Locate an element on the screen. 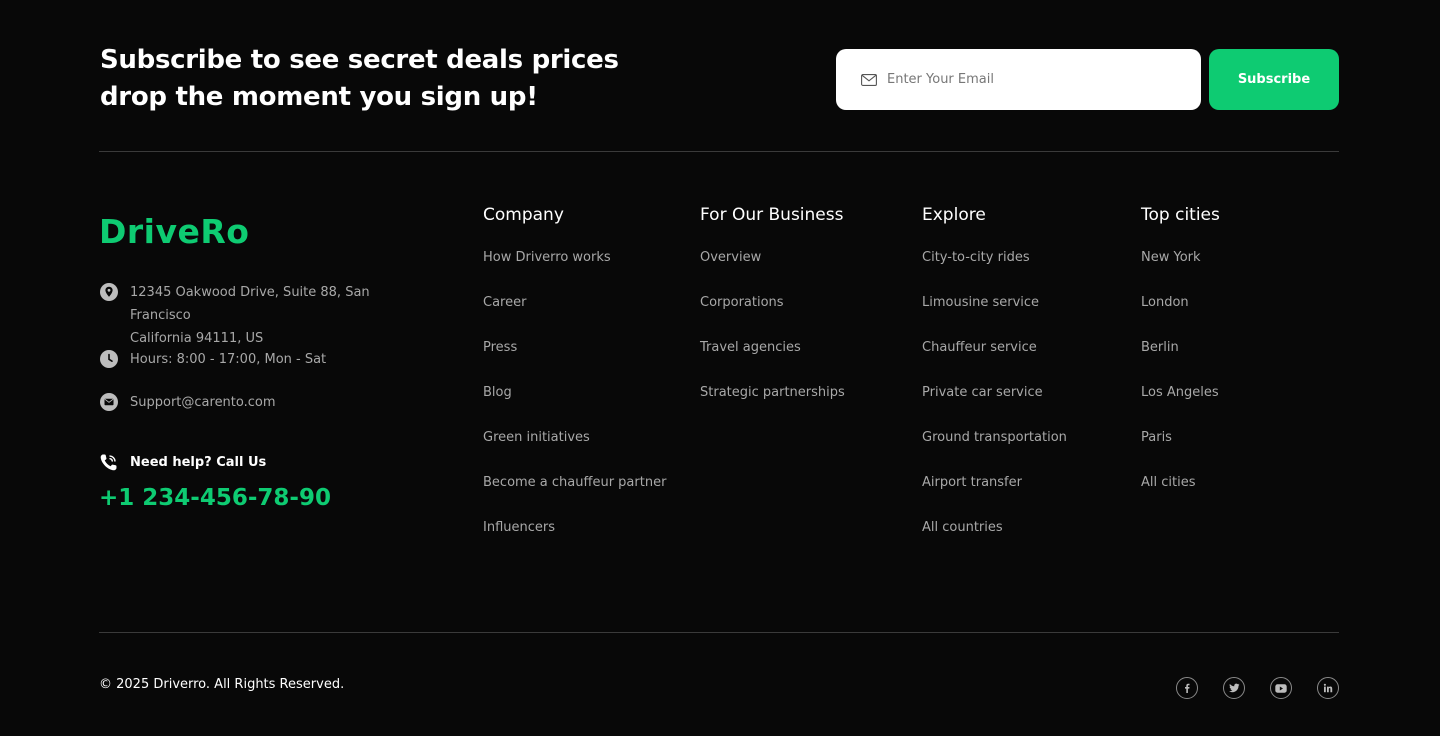 This screenshot has height=736, width=1440. youtube-icon is located at coordinates (1281, 688).